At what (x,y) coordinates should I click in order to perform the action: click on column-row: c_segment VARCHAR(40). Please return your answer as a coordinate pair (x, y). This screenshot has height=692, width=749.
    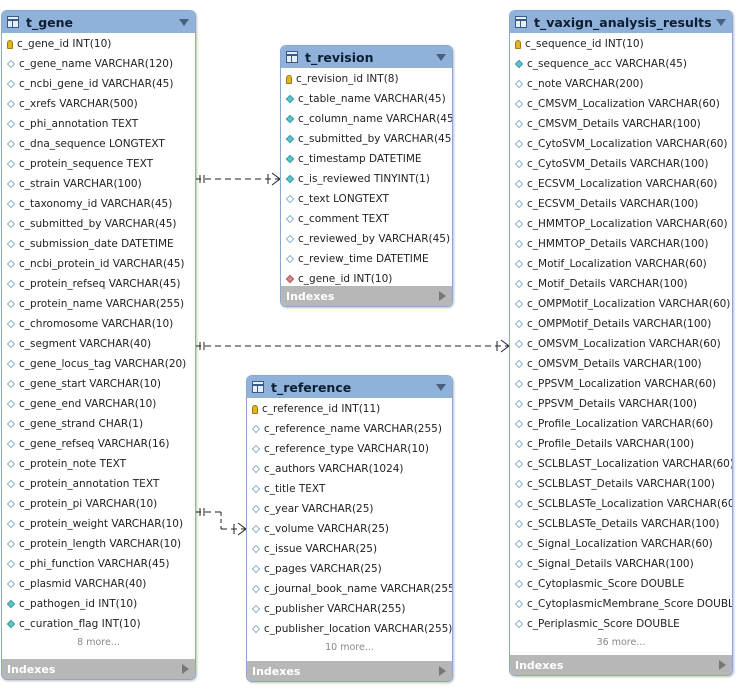
    Looking at the image, I should click on (98, 344).